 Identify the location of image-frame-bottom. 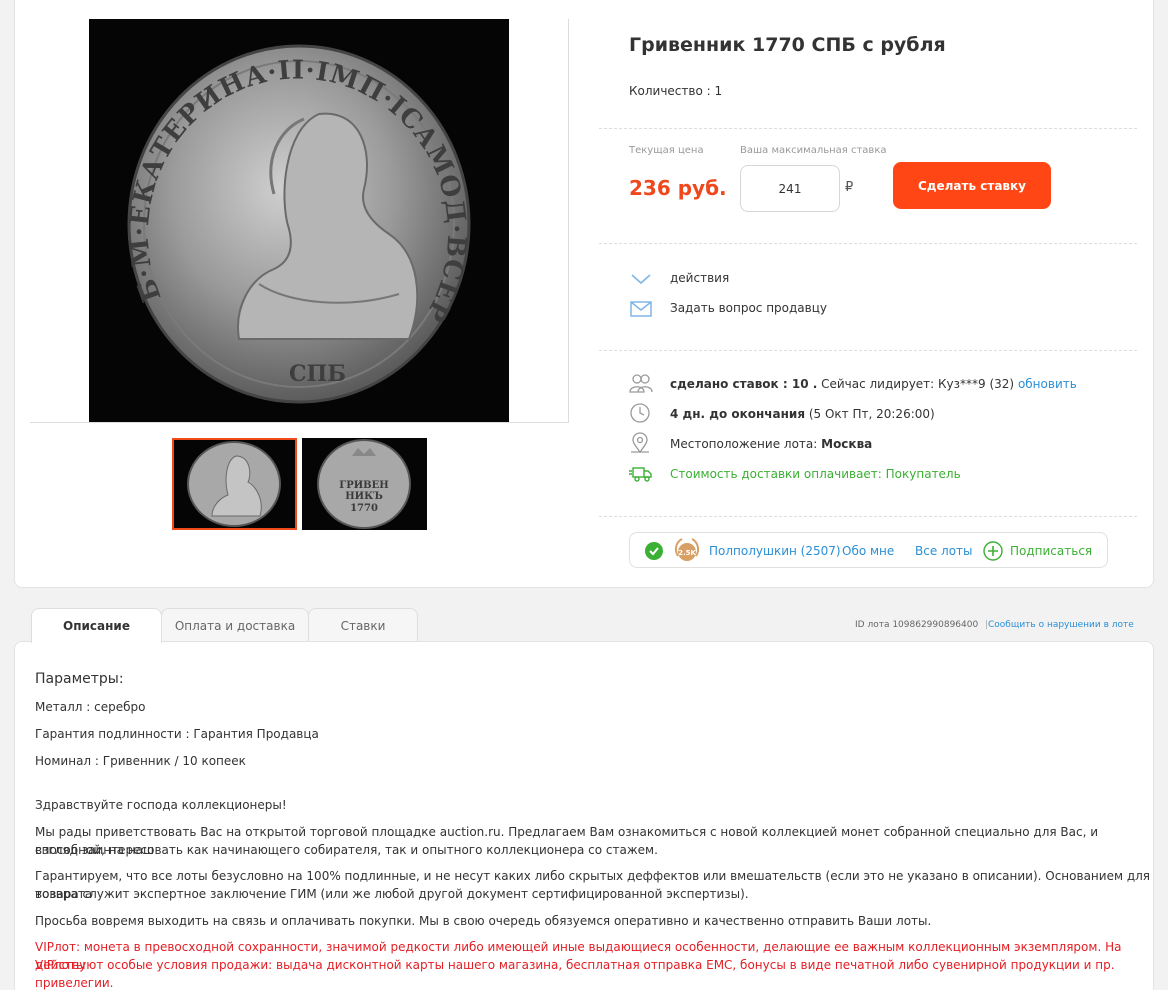
(299, 422).